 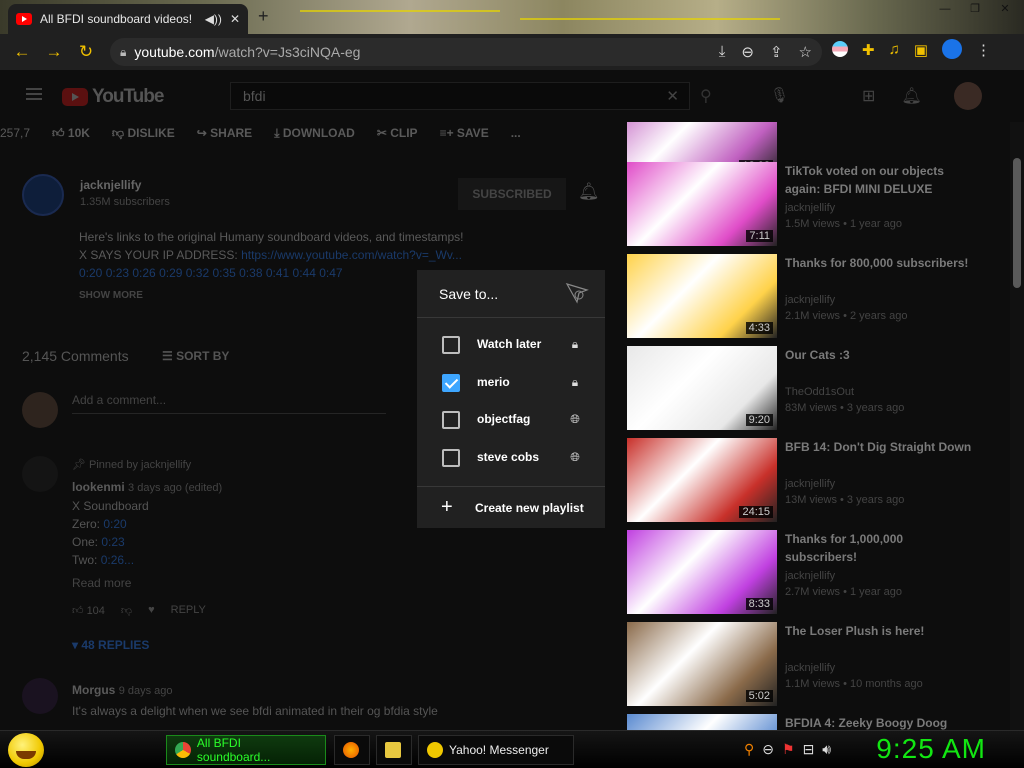 I want to click on install-icon: ⤓, so click(x=722, y=52).